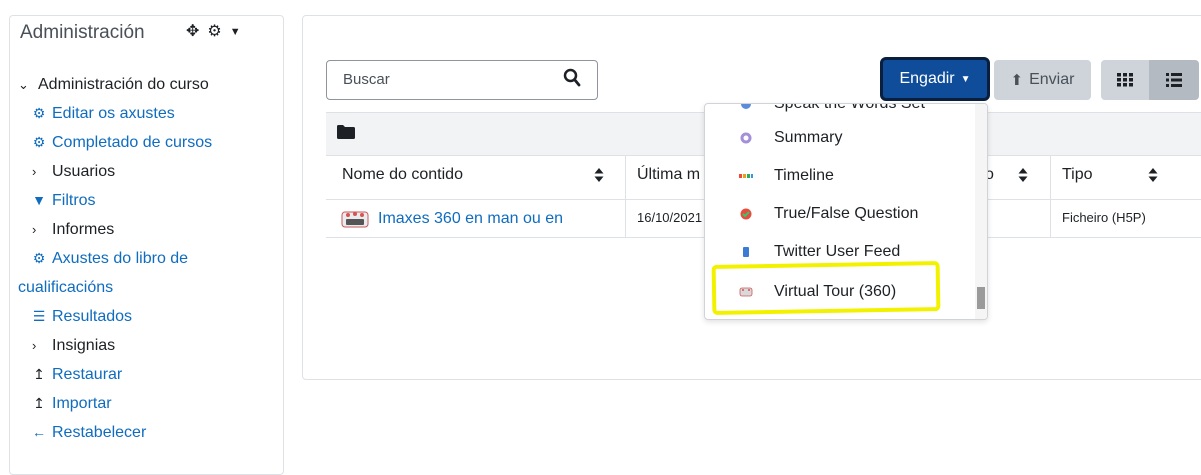 This screenshot has width=1201, height=475. I want to click on admin-block-title: Administración, so click(82, 32).